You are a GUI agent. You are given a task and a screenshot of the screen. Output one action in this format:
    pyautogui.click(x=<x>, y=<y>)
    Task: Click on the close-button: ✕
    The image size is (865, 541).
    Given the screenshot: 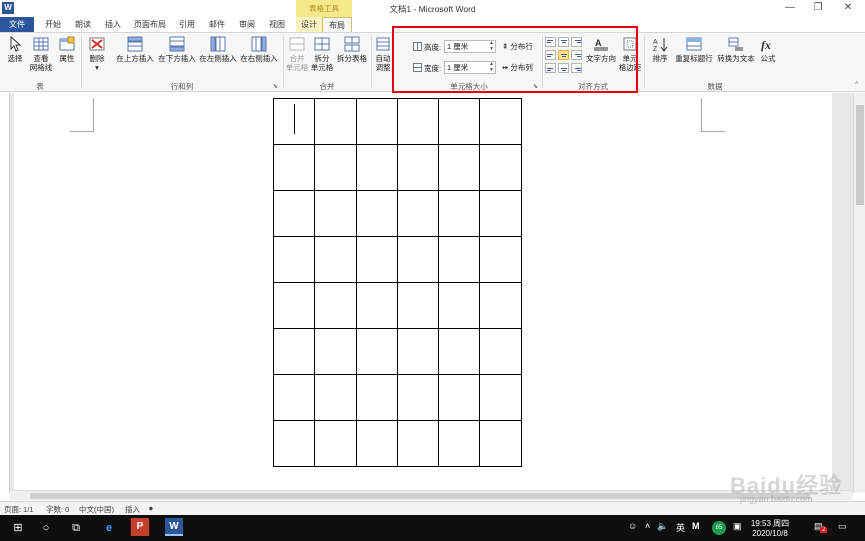 What is the action you would take?
    pyautogui.click(x=848, y=8)
    